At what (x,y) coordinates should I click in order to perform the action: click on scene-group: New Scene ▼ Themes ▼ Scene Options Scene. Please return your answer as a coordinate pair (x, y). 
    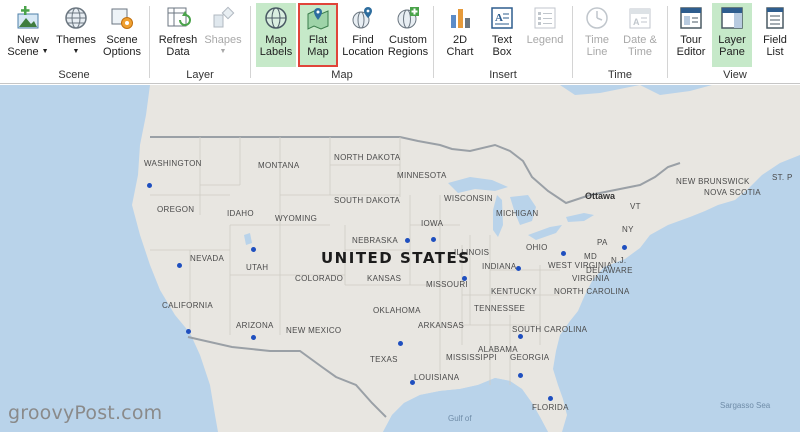
    Looking at the image, I should click on (74, 42).